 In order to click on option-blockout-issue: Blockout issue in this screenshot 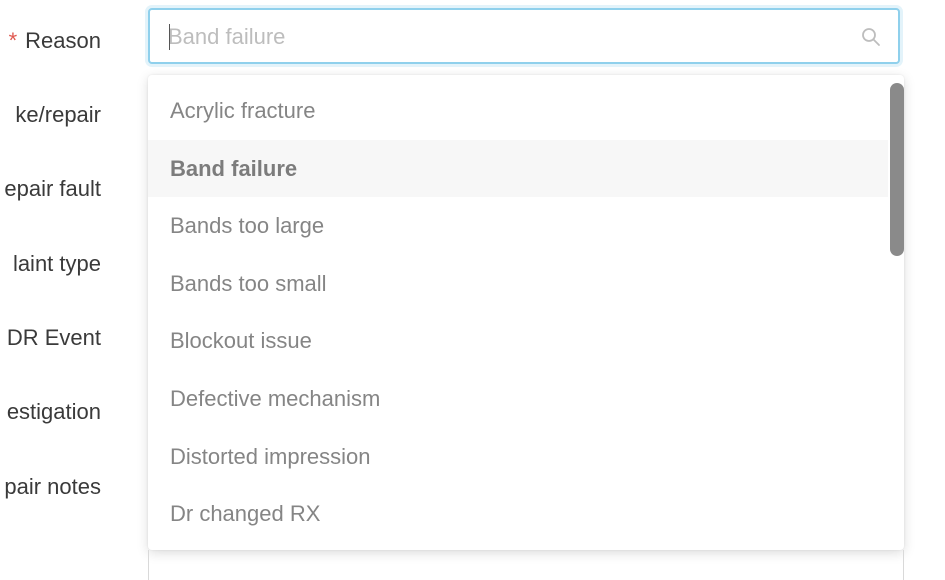, I will do `click(518, 340)`.